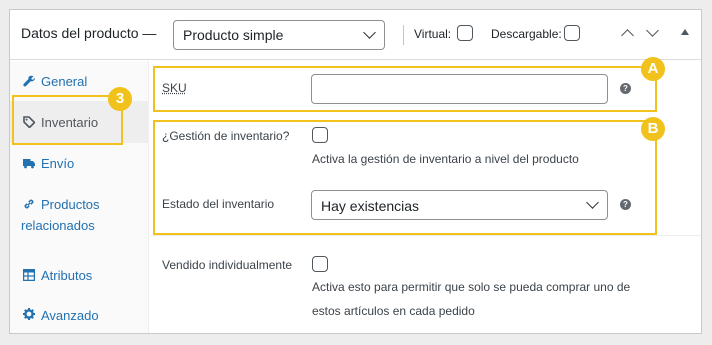  What do you see at coordinates (433, 34) in the screenshot?
I see `virtual-label: Virtual:` at bounding box center [433, 34].